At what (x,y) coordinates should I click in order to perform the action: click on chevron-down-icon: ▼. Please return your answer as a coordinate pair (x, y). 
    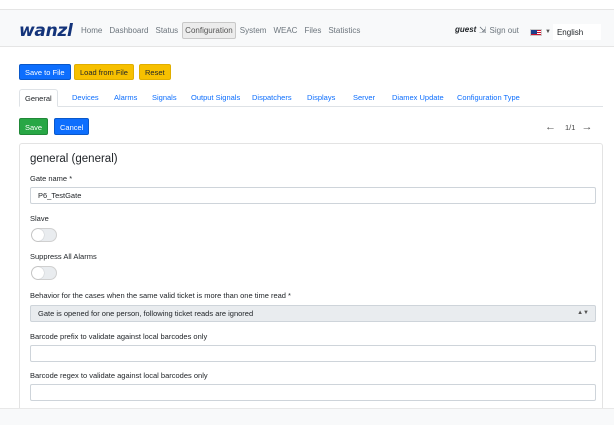
    Looking at the image, I should click on (548, 32).